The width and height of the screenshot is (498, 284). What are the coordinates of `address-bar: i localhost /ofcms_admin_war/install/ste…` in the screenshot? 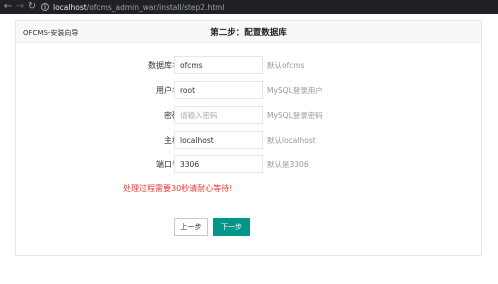 It's located at (133, 7).